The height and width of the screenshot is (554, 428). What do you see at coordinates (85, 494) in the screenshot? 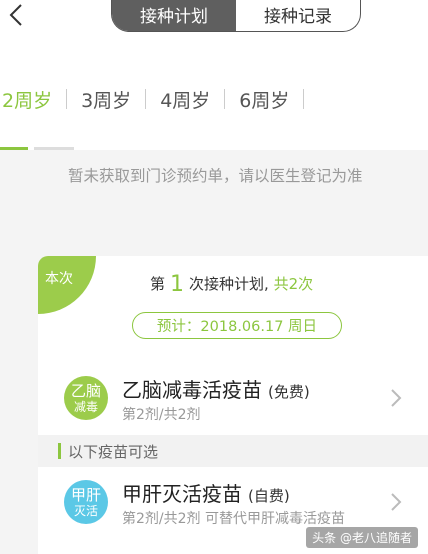
I see `vaccine-icon-line1: 甲肝` at bounding box center [85, 494].